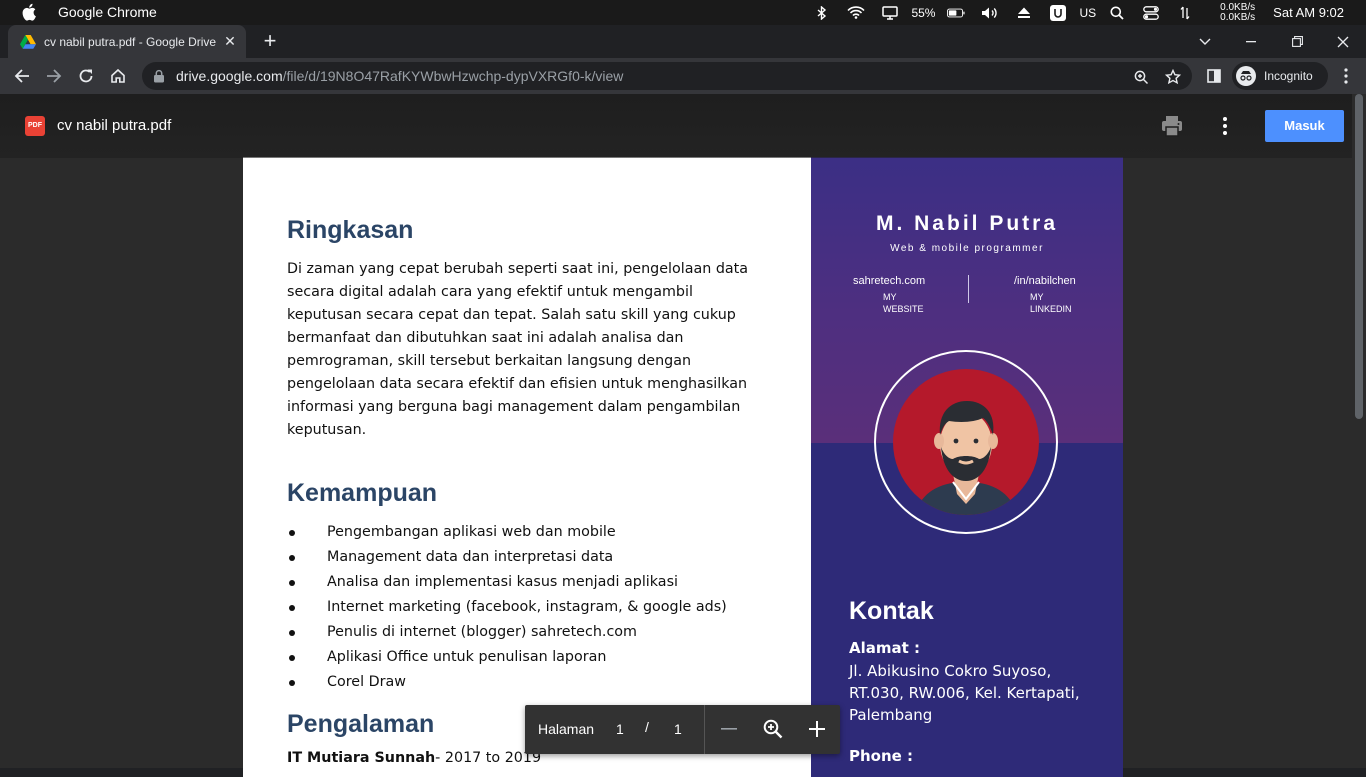 Image resolution: width=1366 pixels, height=777 pixels. I want to click on control-center-icon, so click(1151, 13).